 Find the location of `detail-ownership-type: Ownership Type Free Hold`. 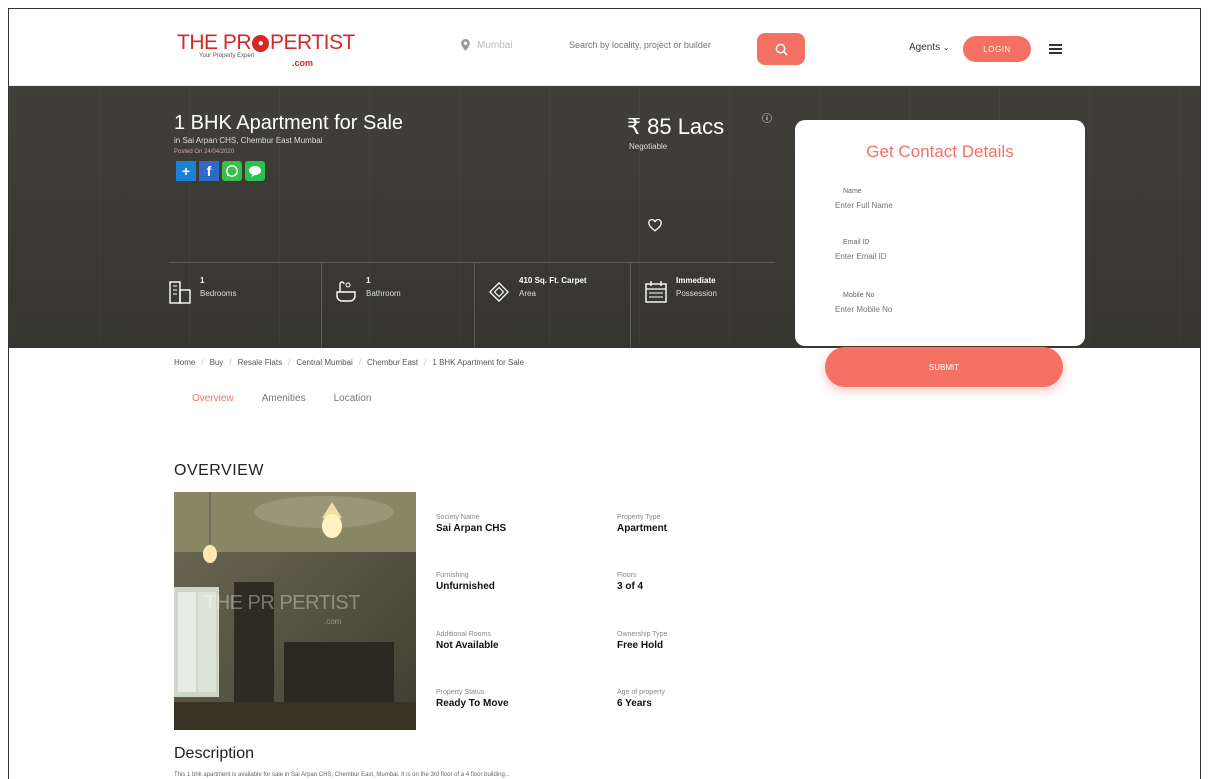

detail-ownership-type: Ownership Type Free Hold is located at coordinates (642, 641).